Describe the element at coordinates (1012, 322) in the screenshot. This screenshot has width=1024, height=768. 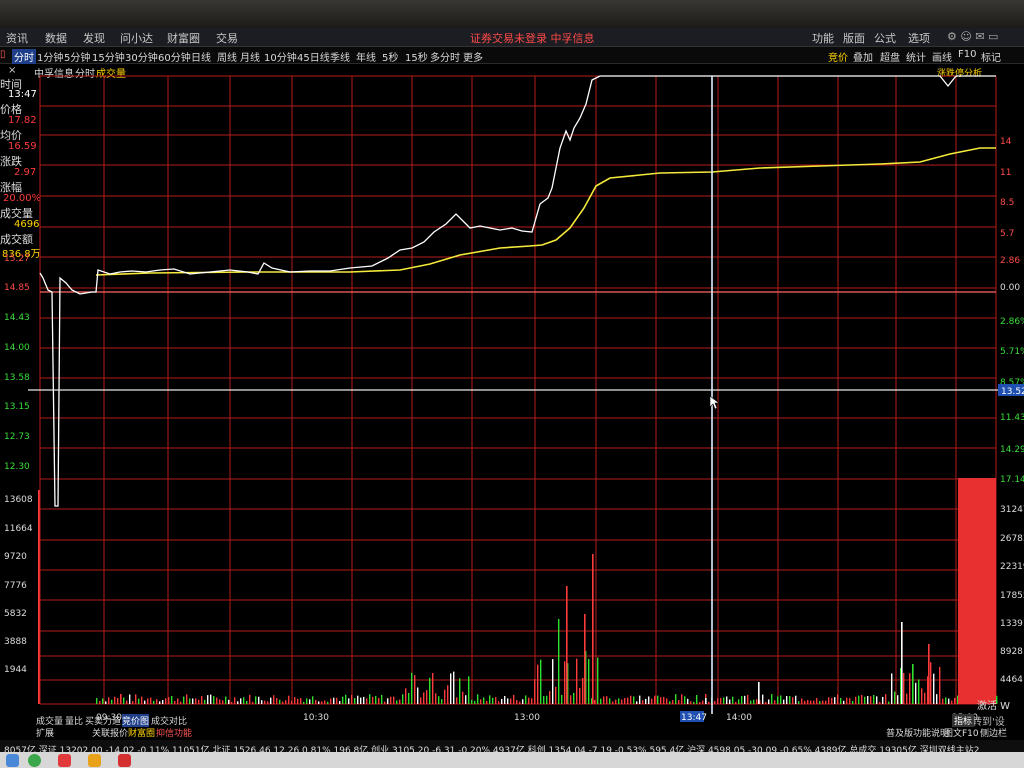
I see `right-pct-label: 2.86%` at that location.